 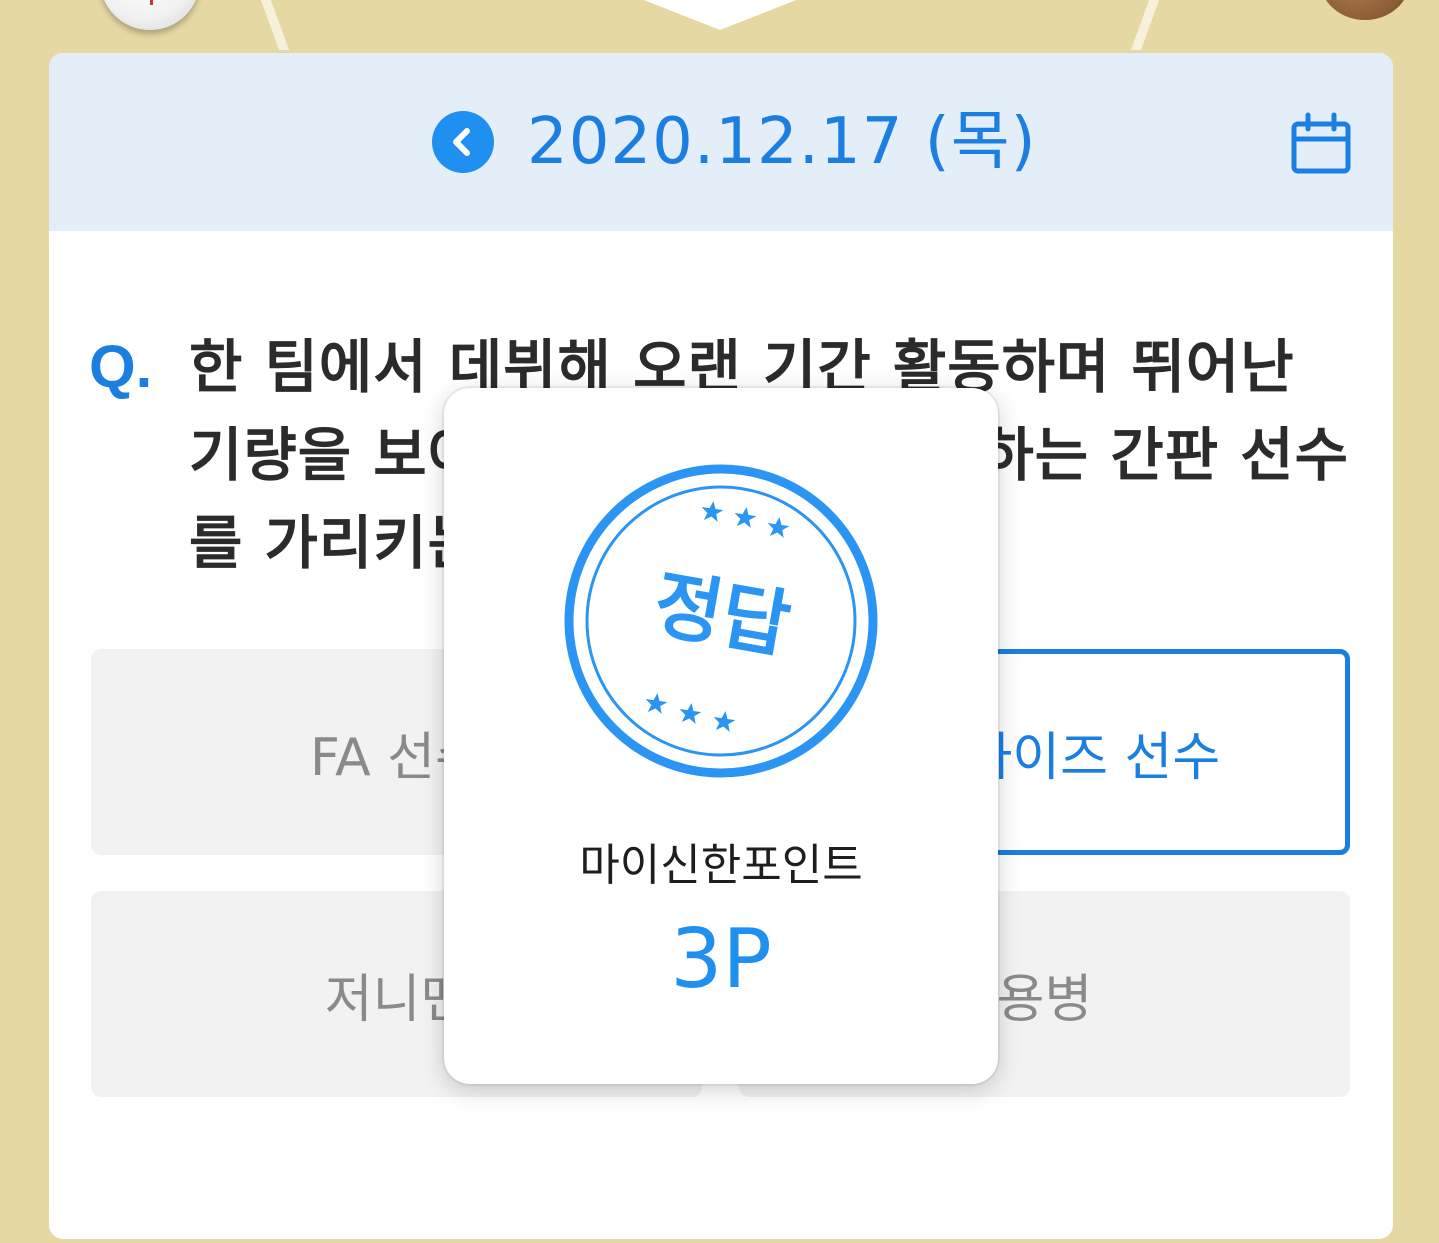 I want to click on previous-day-button, so click(x=463, y=142).